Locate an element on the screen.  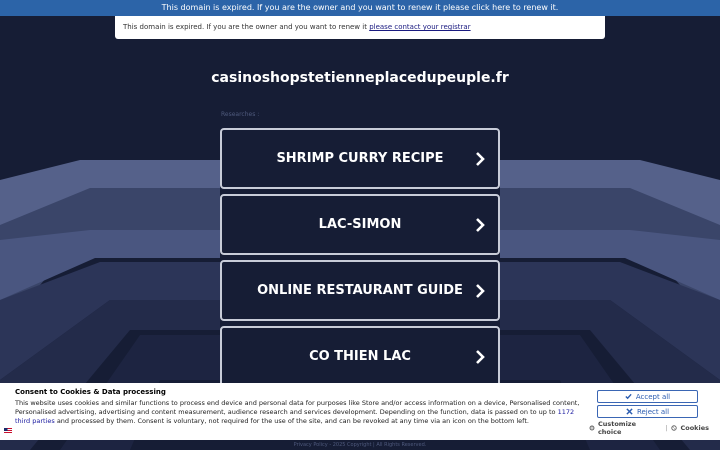
search-link-label: ONLINE RESTAURANT GUIDE is located at coordinates (360, 290).